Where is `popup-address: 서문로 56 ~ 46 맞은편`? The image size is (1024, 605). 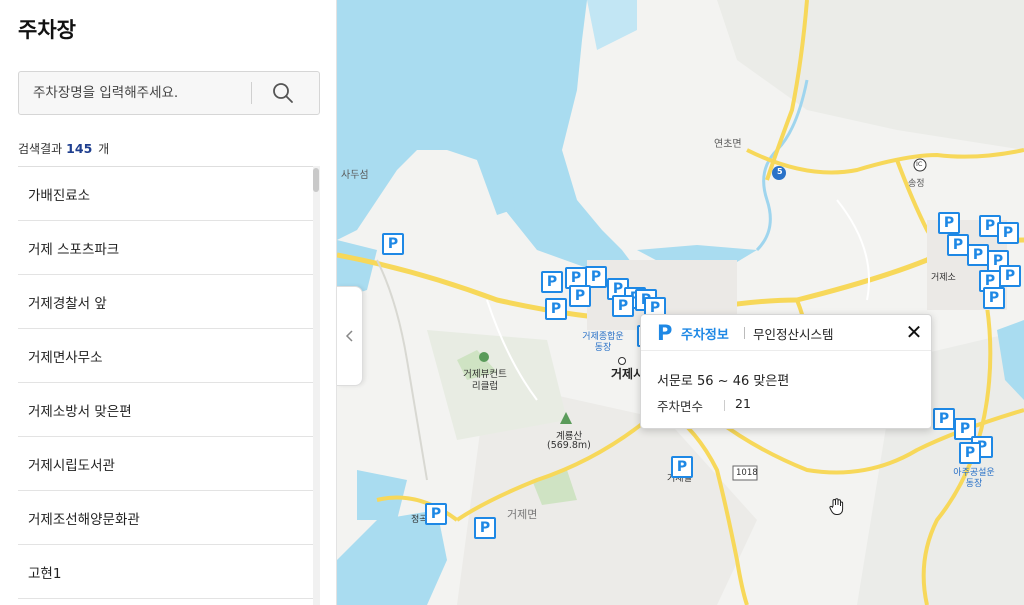
popup-address: 서문로 56 ~ 46 맞은편 is located at coordinates (723, 381).